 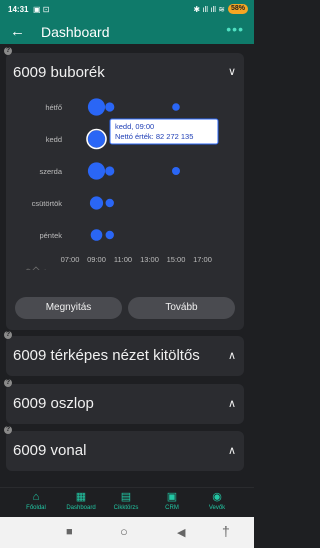 I want to click on nav-label: Dashboard, so click(x=81, y=508).